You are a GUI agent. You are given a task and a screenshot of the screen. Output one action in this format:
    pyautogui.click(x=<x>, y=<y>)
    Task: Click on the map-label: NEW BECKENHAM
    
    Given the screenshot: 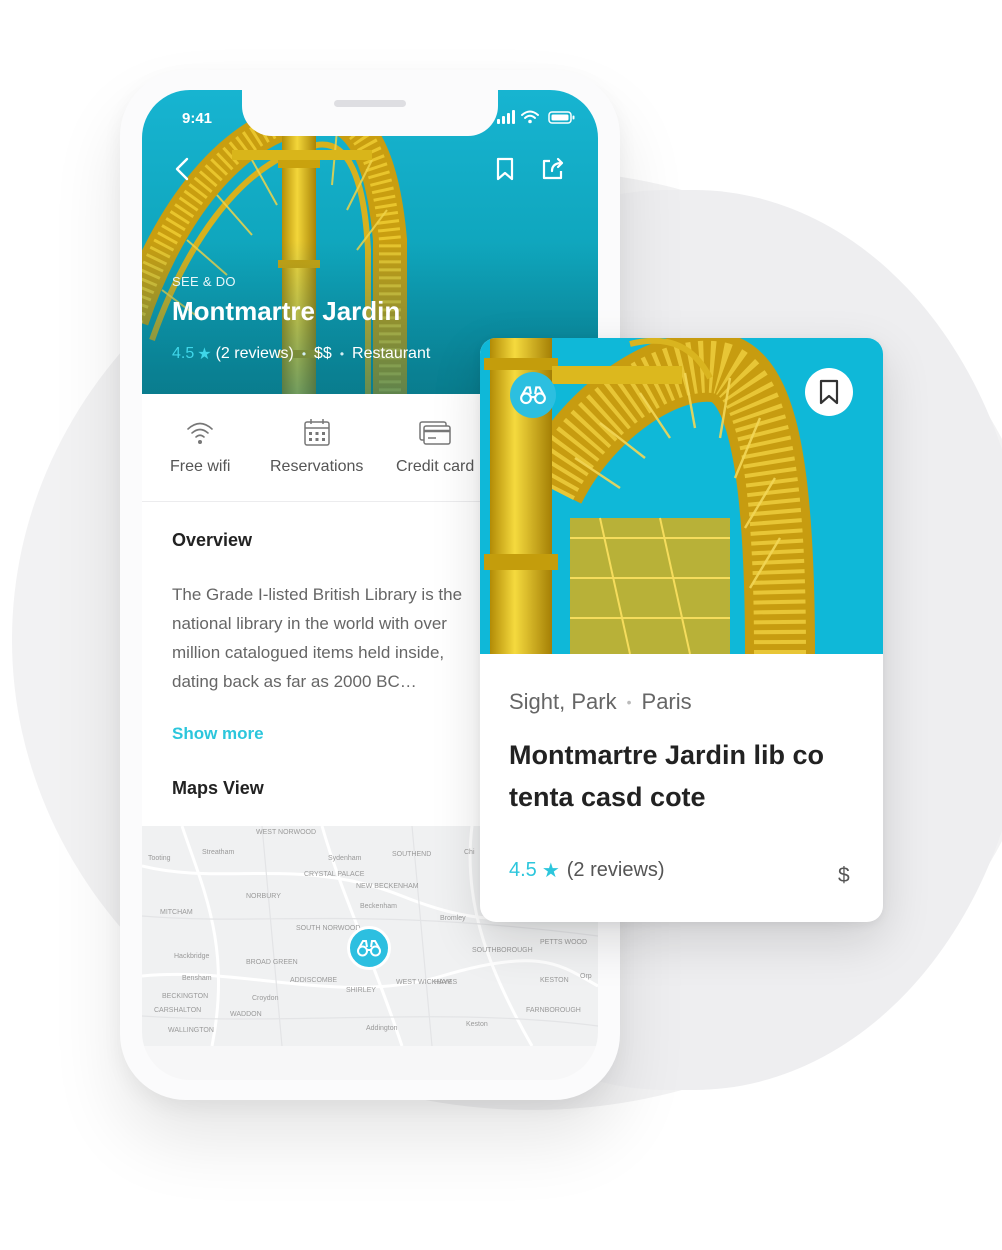 What is the action you would take?
    pyautogui.click(x=387, y=886)
    